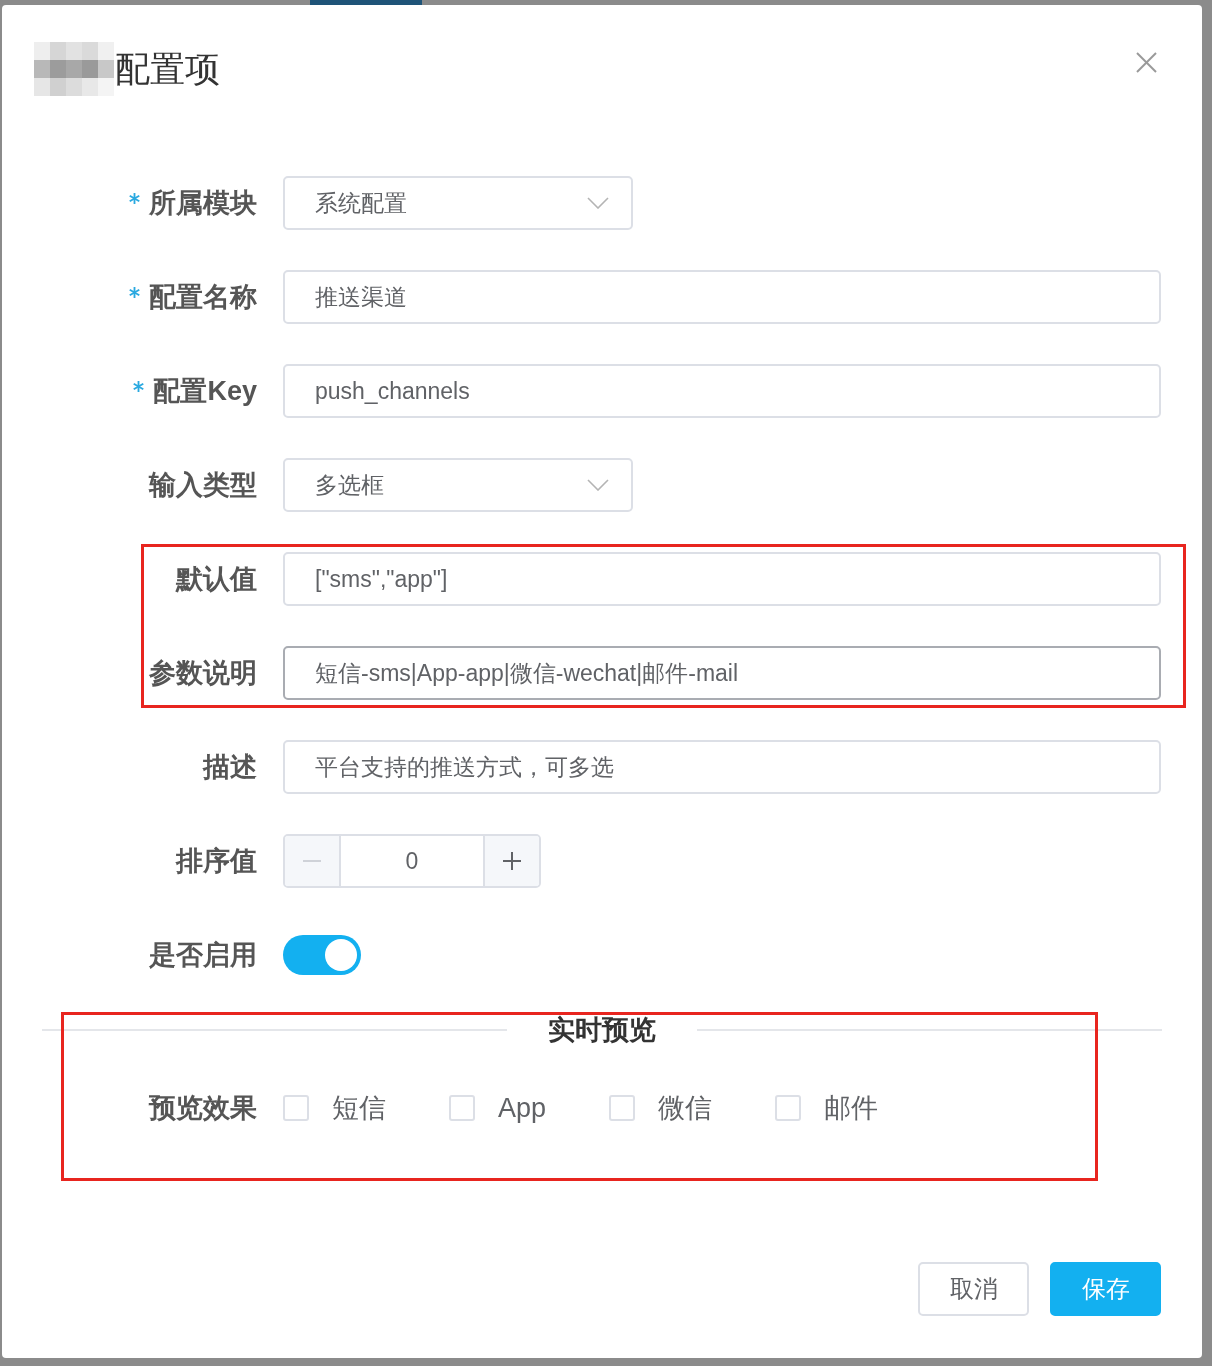 Image resolution: width=1212 pixels, height=1366 pixels. What do you see at coordinates (322, 955) in the screenshot?
I see `toggle-switch` at bounding box center [322, 955].